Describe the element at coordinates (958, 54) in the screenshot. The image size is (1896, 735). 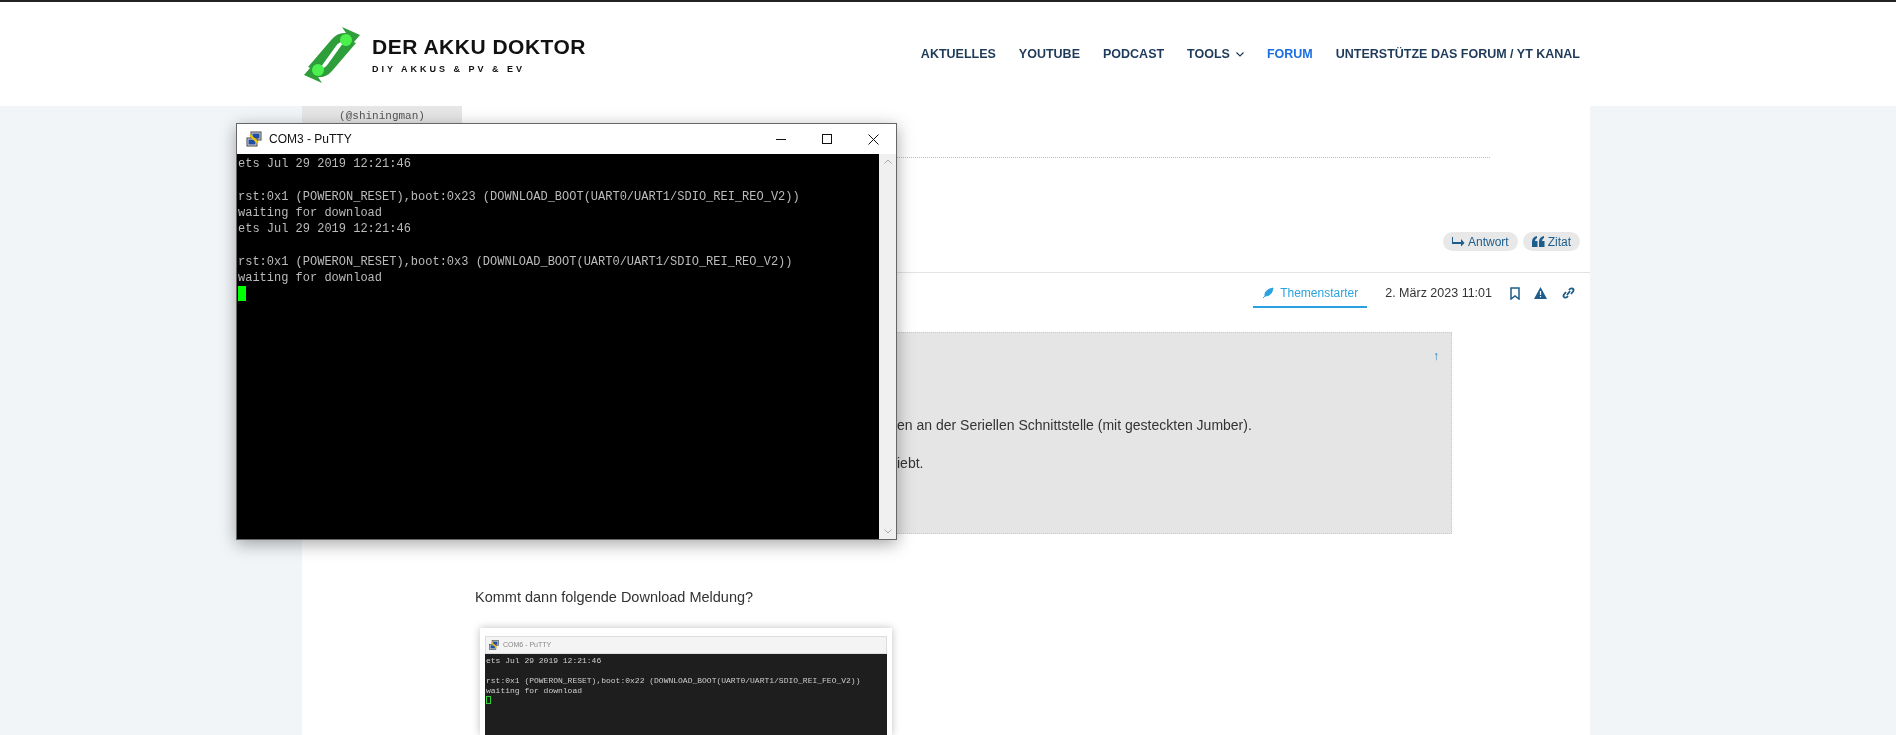
I see `nav-link: AKTUELLES` at that location.